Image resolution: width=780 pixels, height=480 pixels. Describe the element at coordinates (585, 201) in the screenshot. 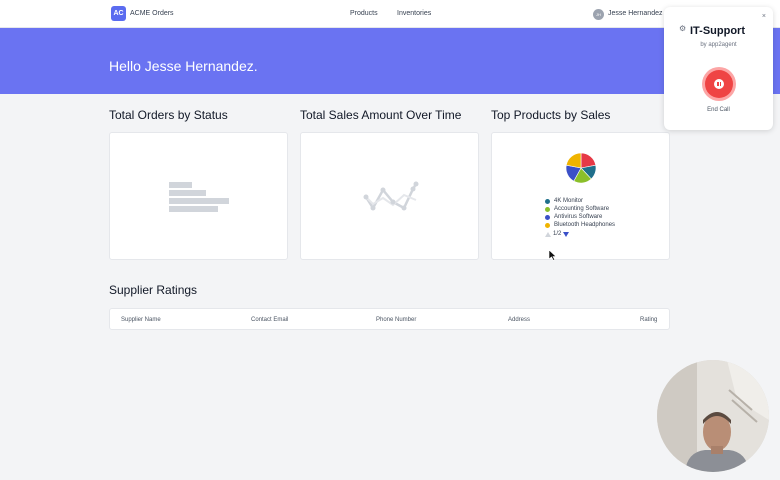

I see `legend-item: 4K Monitor` at that location.